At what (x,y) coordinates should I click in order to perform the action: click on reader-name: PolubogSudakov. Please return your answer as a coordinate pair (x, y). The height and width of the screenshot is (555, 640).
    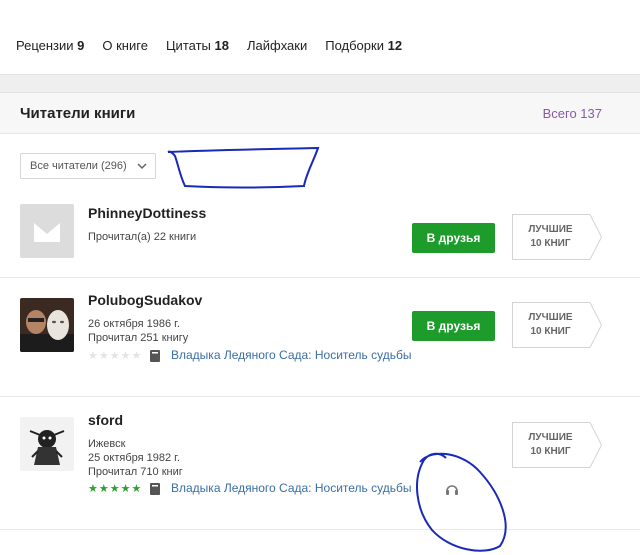
    Looking at the image, I should click on (145, 300).